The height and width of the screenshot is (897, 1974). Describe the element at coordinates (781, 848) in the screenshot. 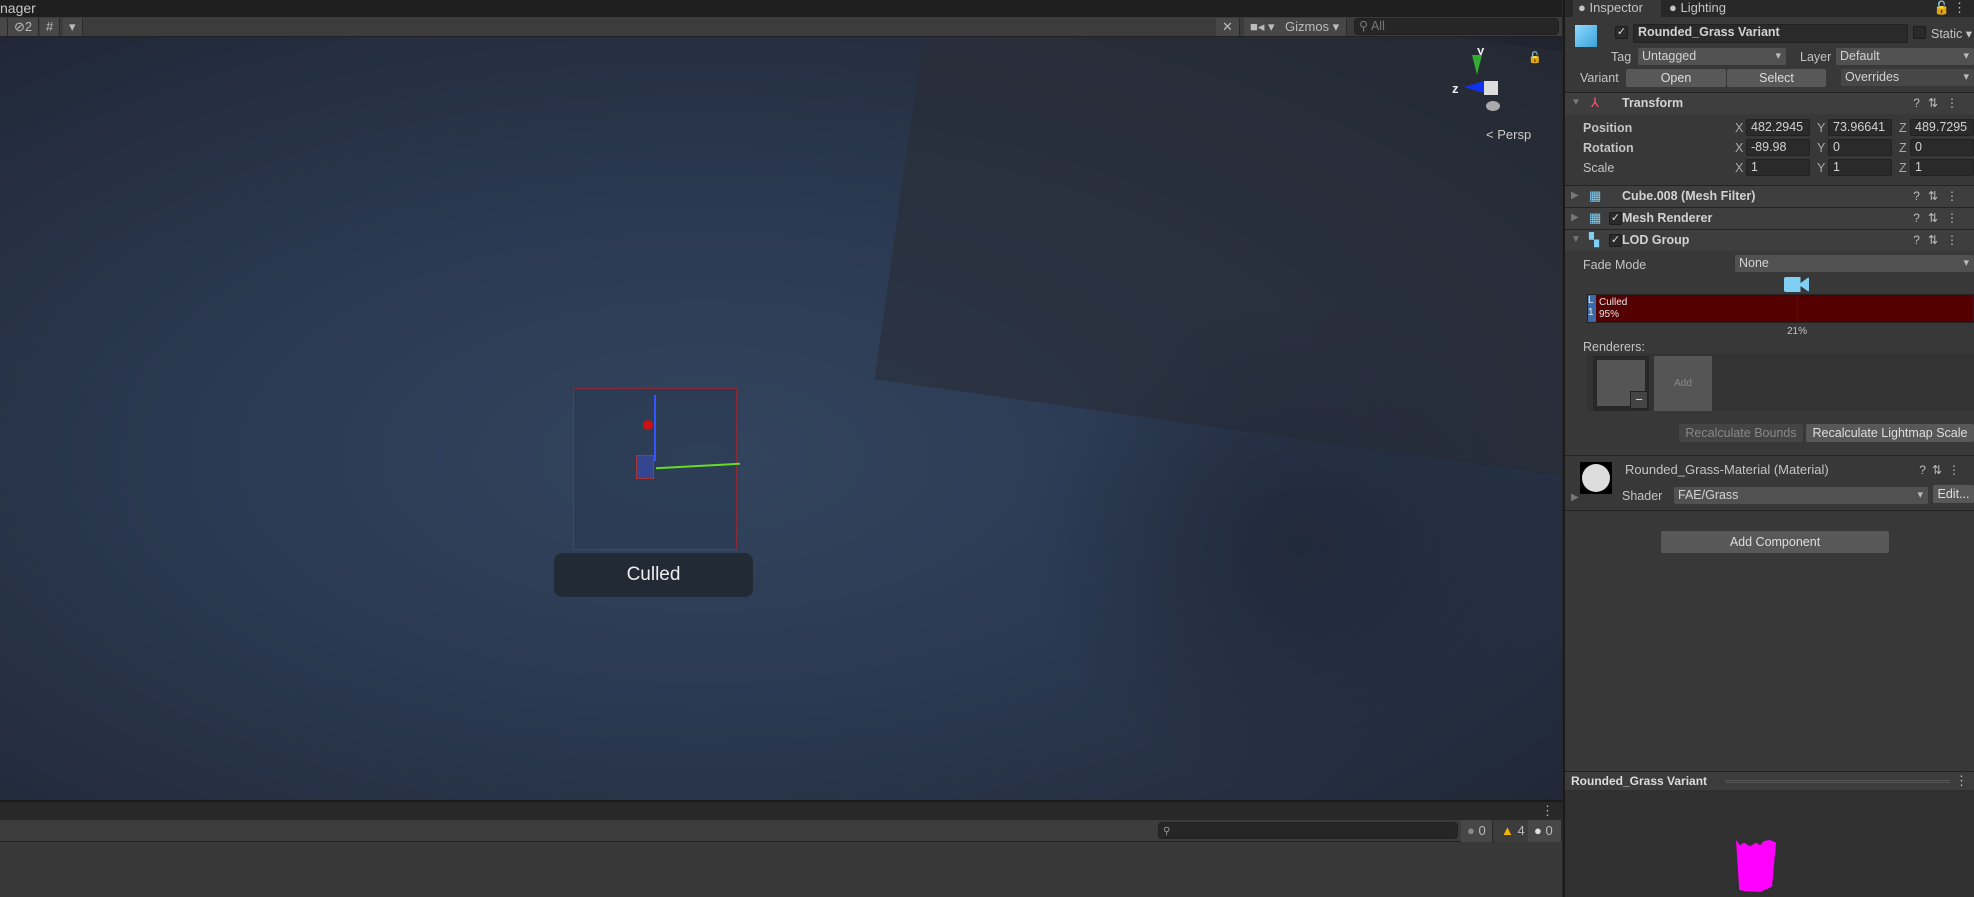

I see `console-panel: ⋮ ⚲ ● 0 ▲ 4 ● 0` at that location.